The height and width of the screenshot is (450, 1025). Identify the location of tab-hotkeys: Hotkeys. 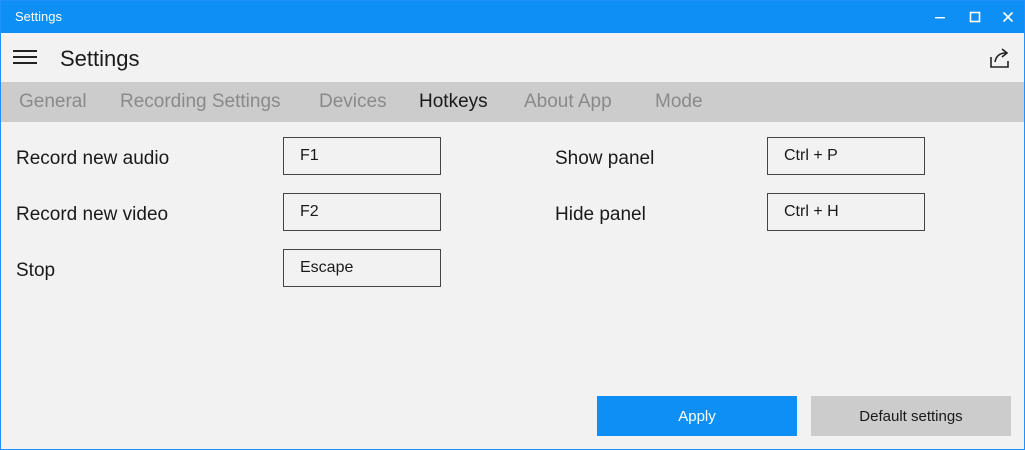
(453, 102).